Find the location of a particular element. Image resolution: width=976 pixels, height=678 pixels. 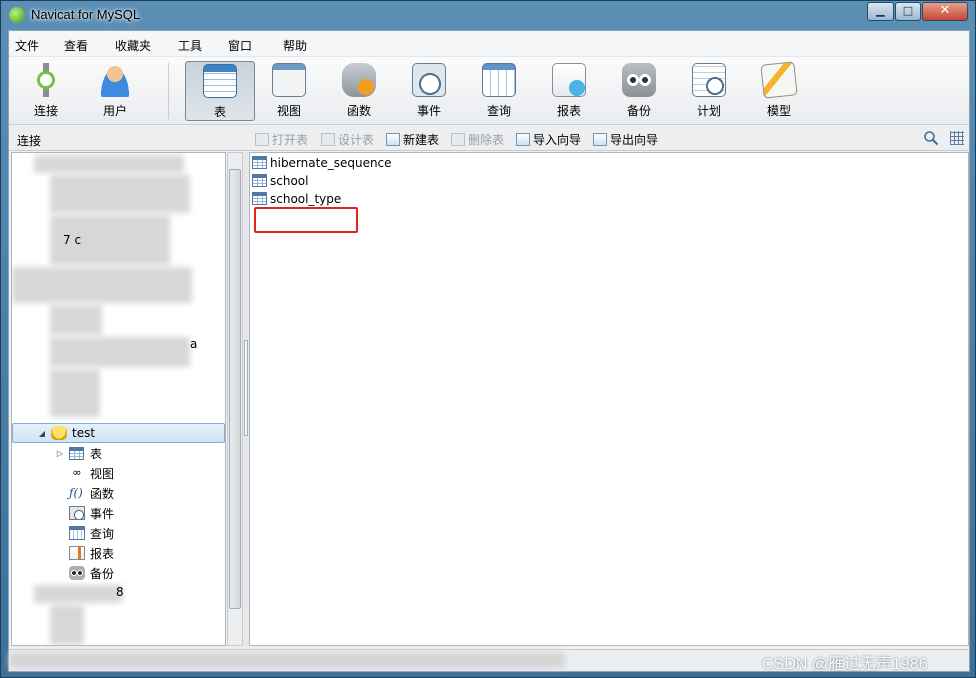

open-table-button: 打开表 is located at coordinates (281, 139).